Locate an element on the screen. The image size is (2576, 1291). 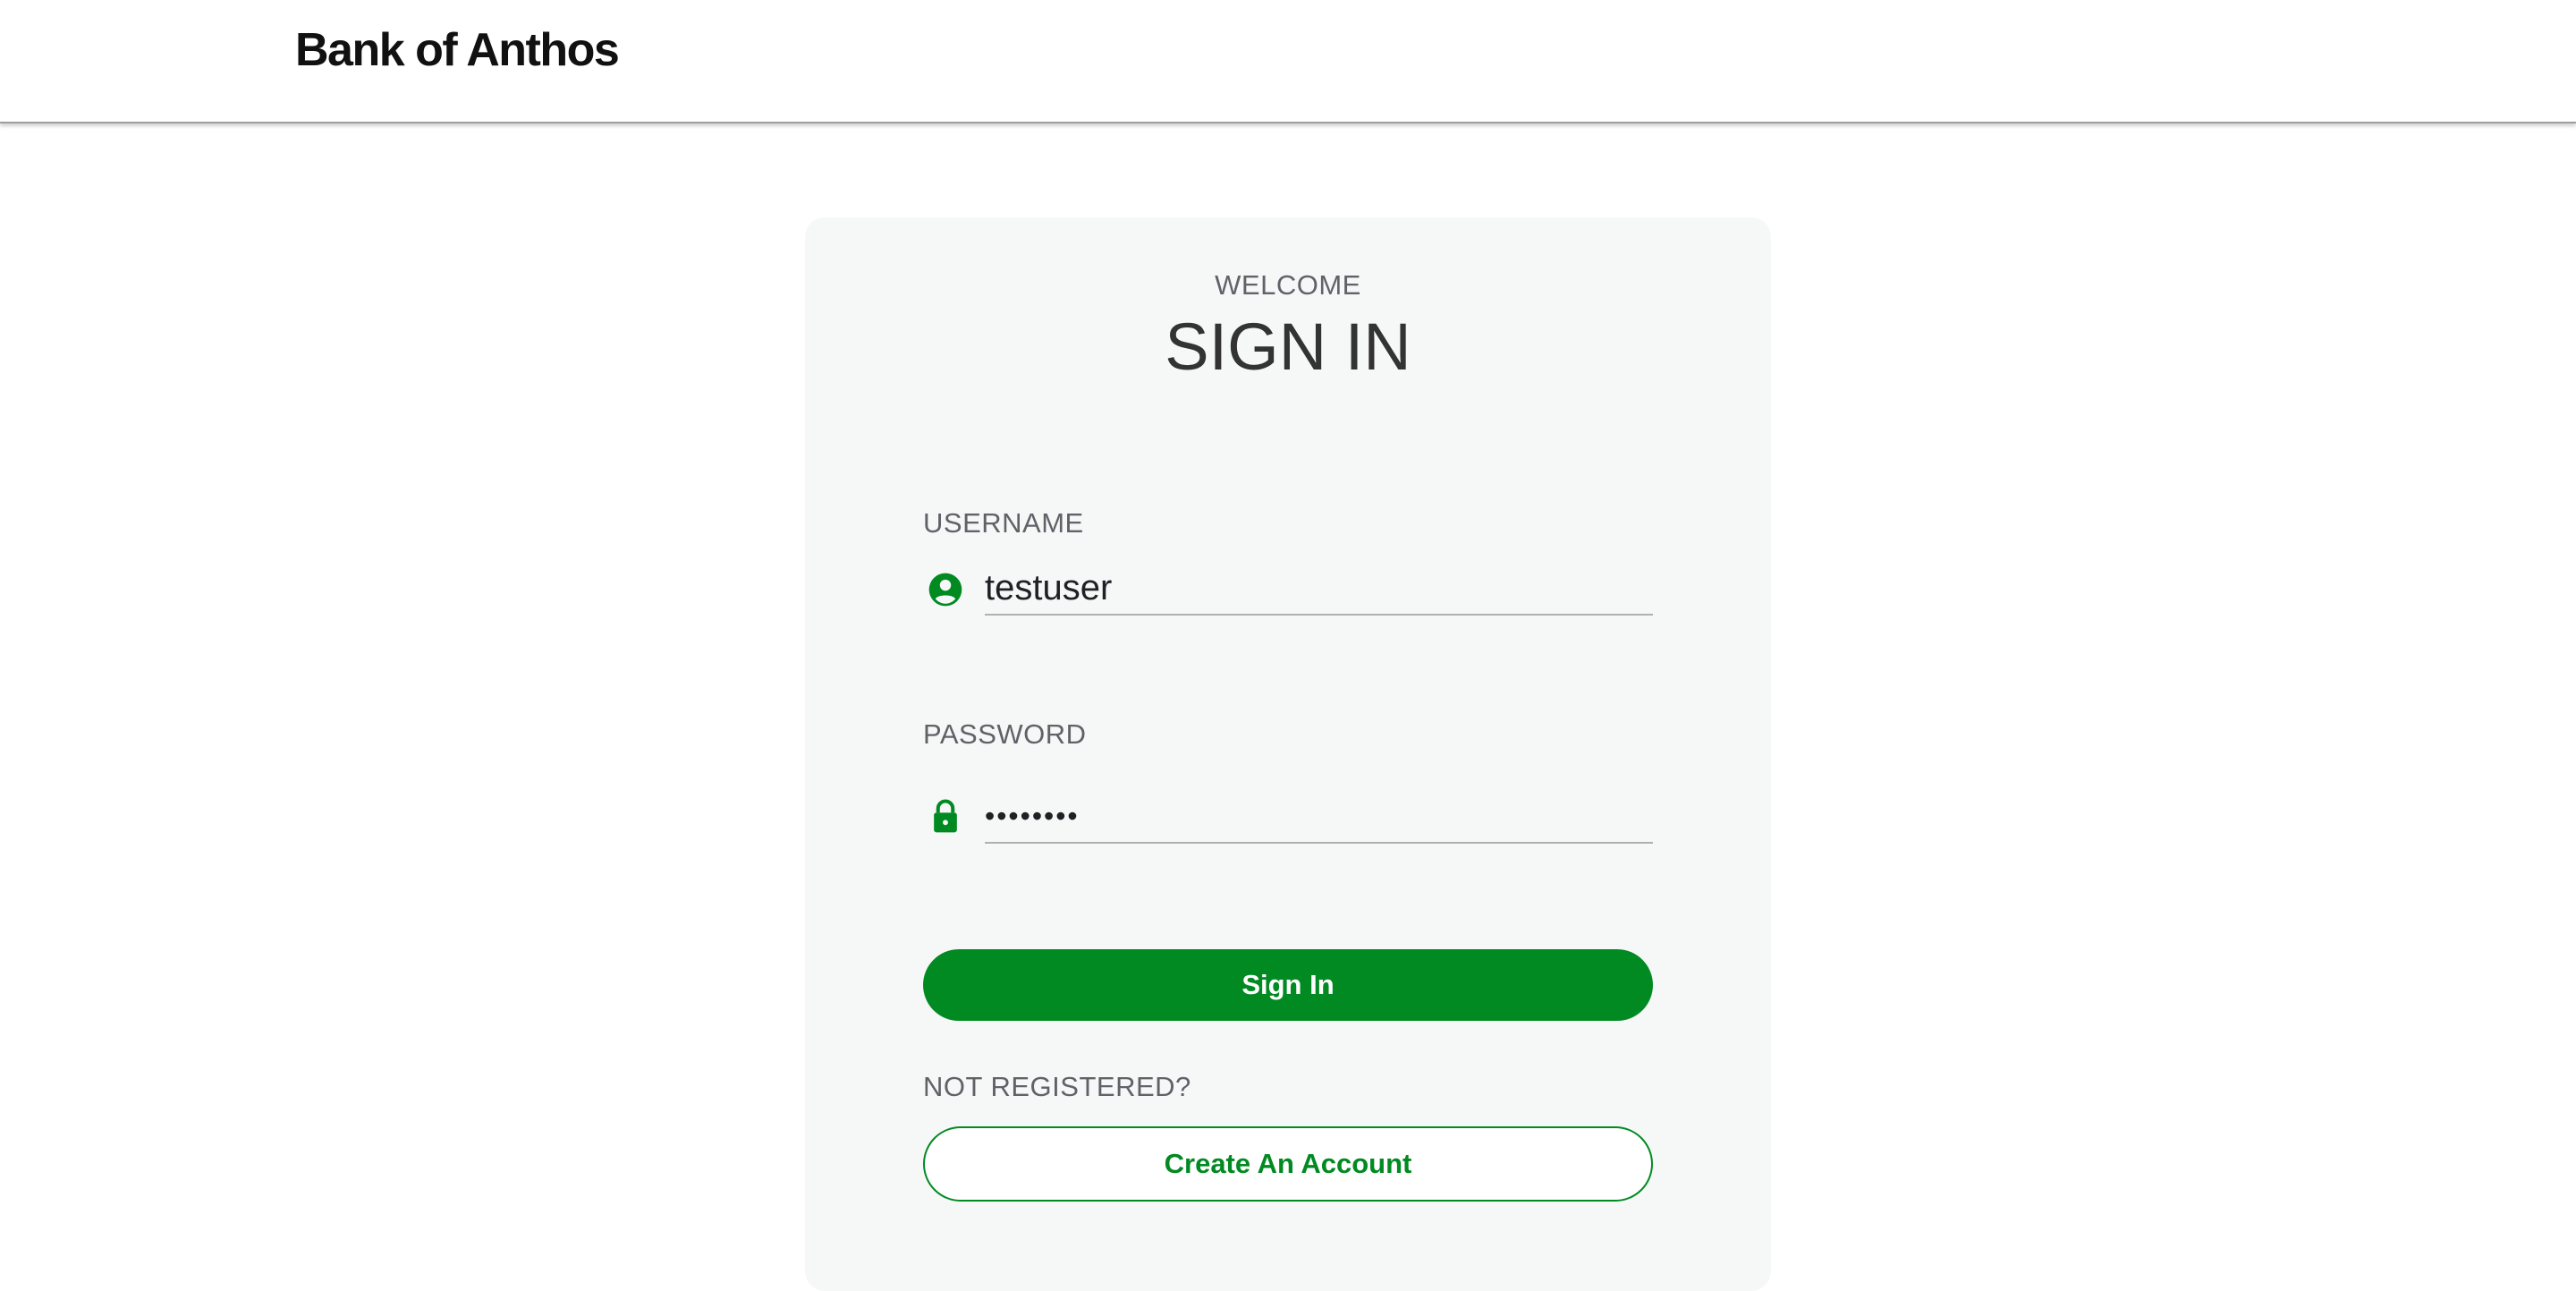
app-header: Bank of Anthos is located at coordinates (1288, 61).